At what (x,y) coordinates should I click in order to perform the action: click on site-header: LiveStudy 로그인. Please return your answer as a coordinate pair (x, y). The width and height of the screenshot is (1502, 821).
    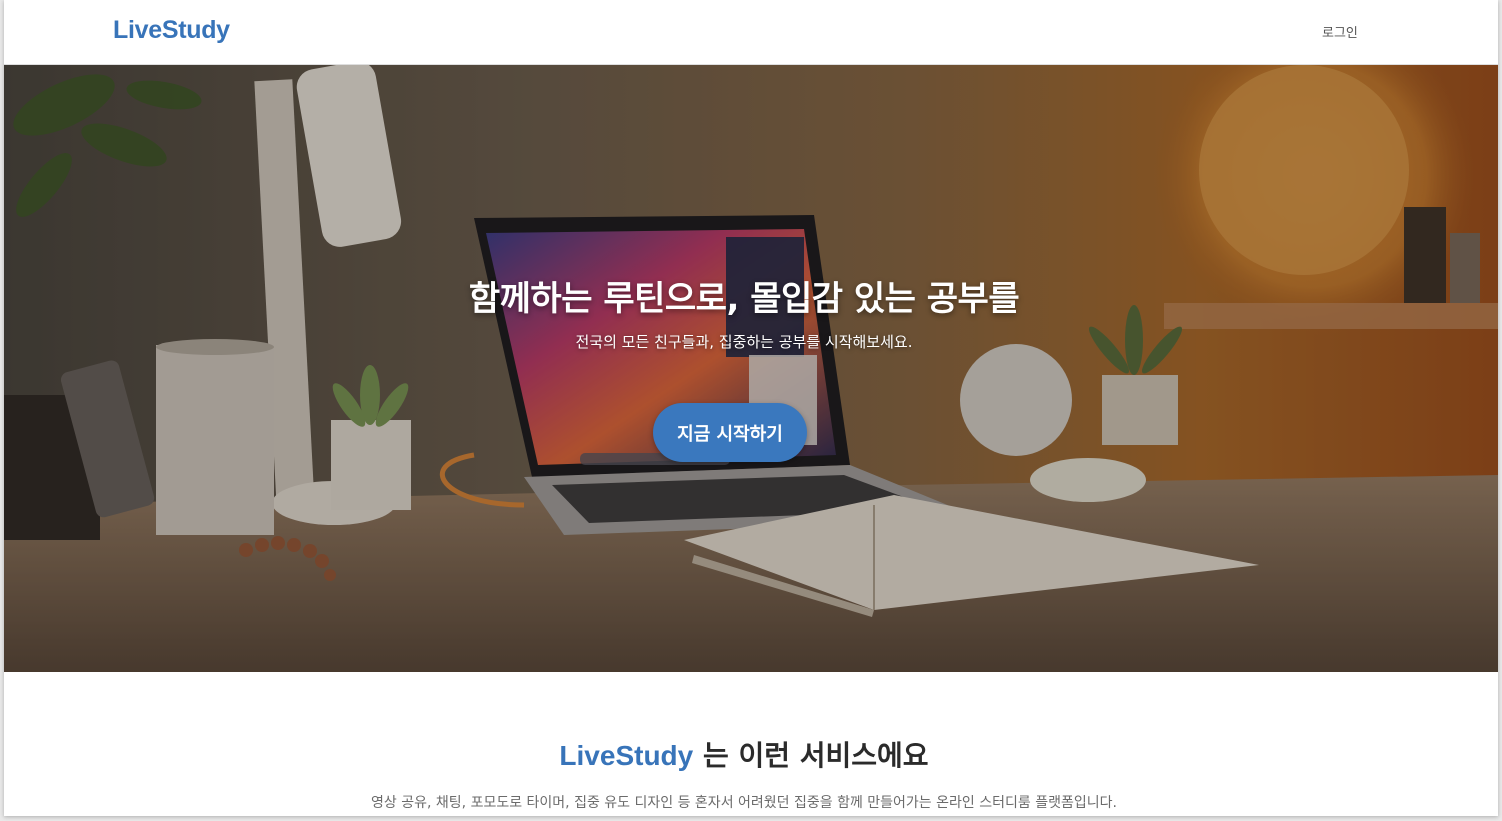
    Looking at the image, I should click on (751, 32).